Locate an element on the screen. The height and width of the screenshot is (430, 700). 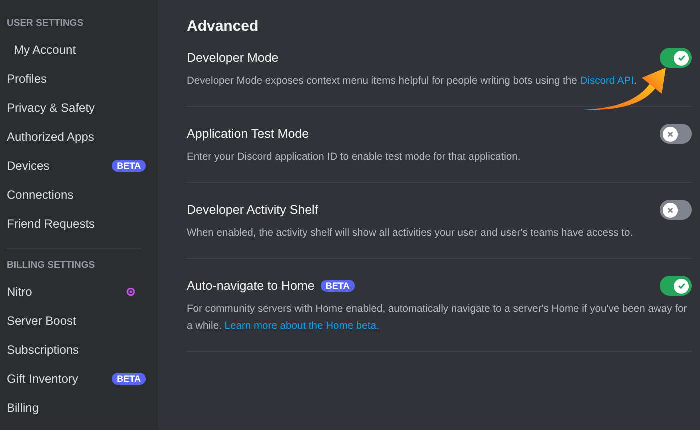
sidebar-item: Devices BETA is located at coordinates (76, 165).